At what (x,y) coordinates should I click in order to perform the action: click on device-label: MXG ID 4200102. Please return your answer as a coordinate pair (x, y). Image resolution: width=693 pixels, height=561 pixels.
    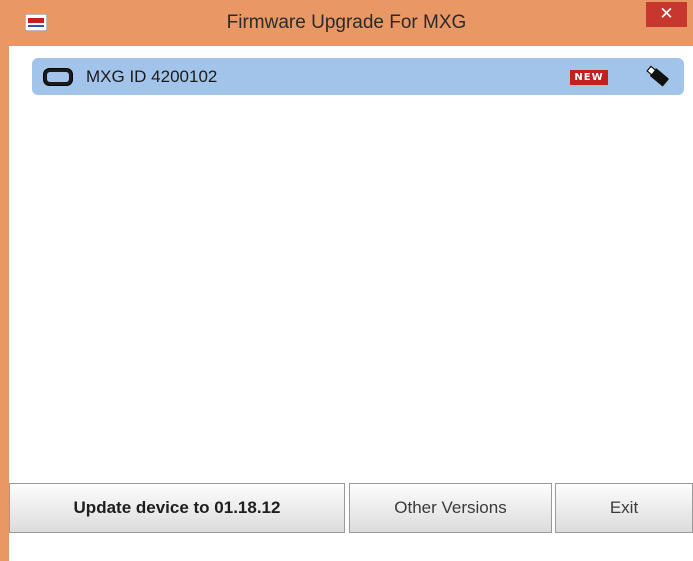
    Looking at the image, I should click on (152, 76).